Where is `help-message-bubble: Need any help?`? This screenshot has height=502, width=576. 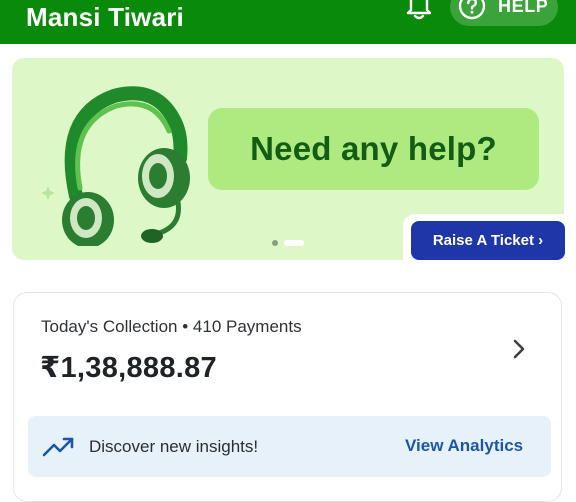
help-message-bubble: Need any help? is located at coordinates (373, 149).